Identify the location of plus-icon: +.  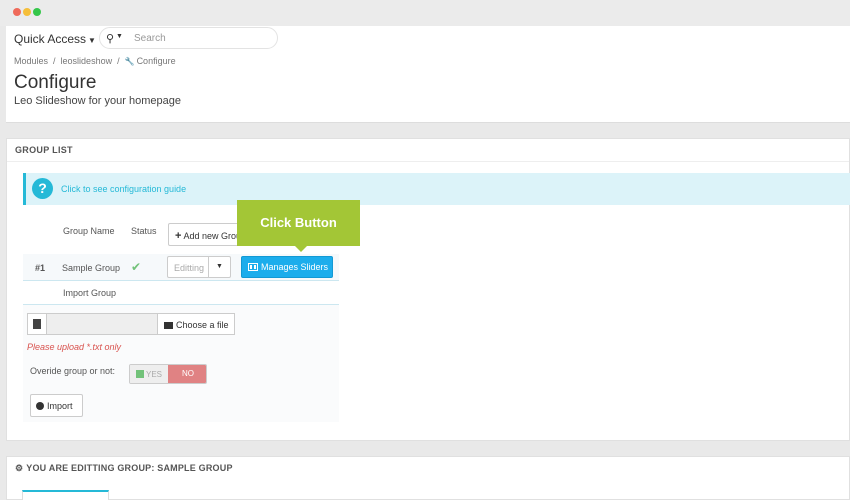
(178, 236).